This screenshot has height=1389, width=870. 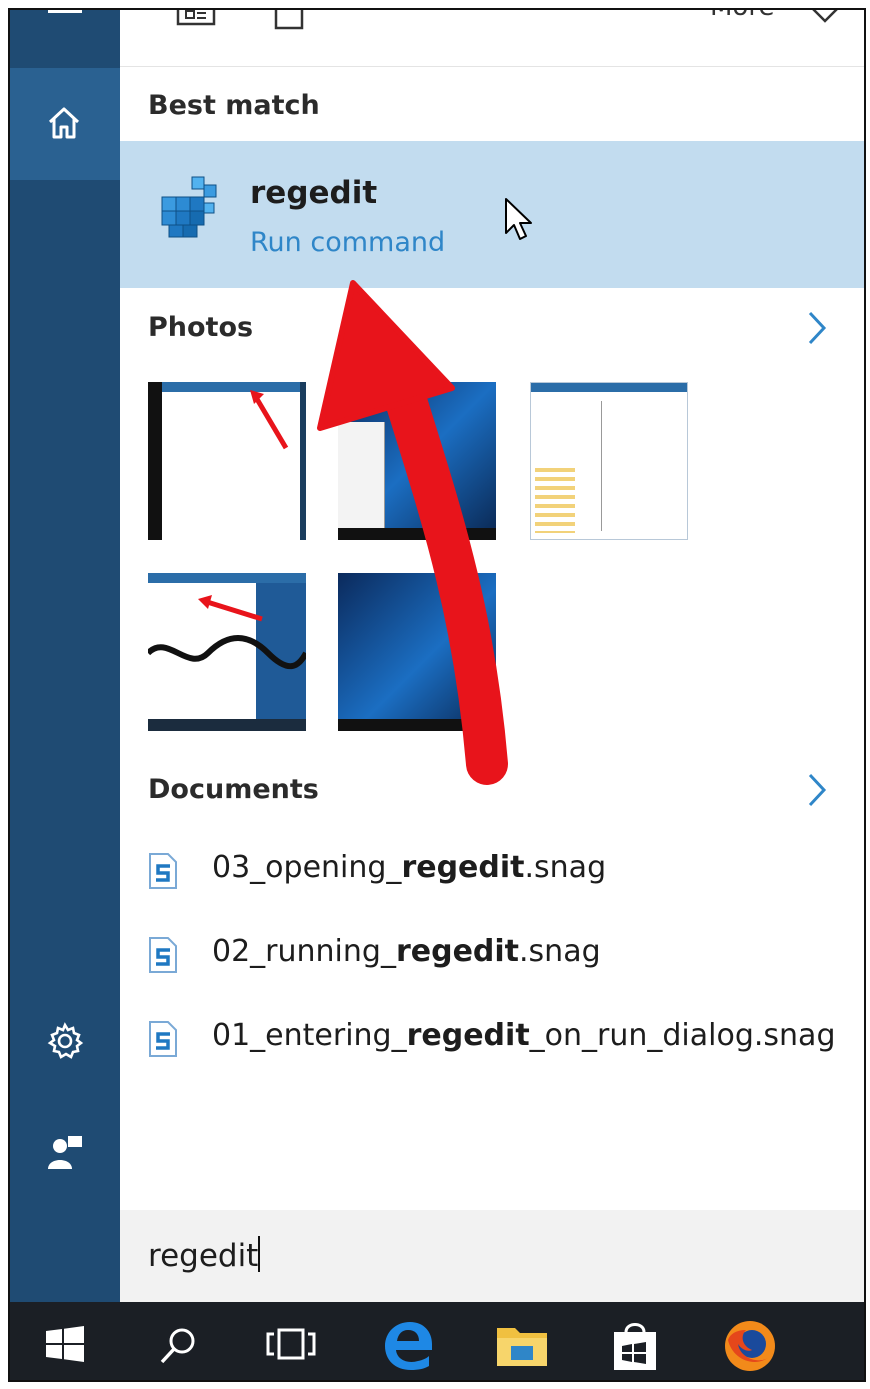 What do you see at coordinates (309, 1035) in the screenshot?
I see `document-name-prefix: 01_entering_` at bounding box center [309, 1035].